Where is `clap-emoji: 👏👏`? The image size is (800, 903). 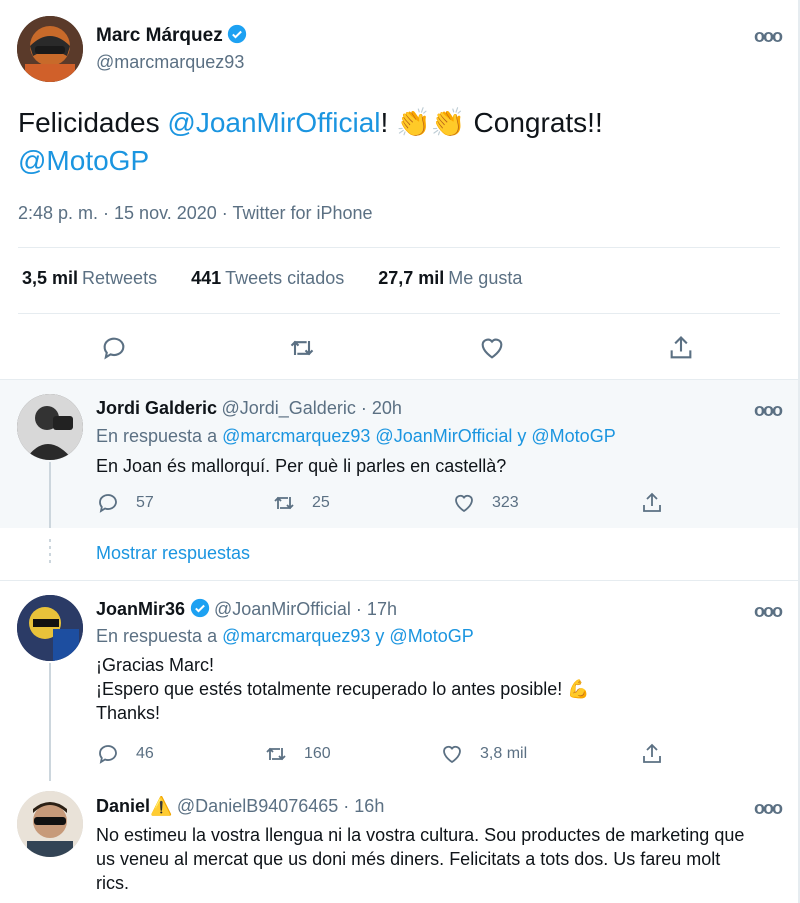
clap-emoji: 👏👏 is located at coordinates (431, 122).